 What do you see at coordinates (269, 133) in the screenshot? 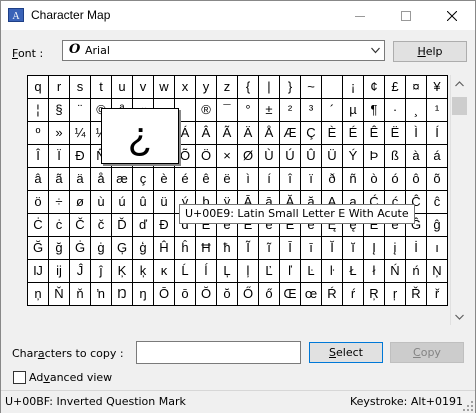
I see `character-cell: Å` at bounding box center [269, 133].